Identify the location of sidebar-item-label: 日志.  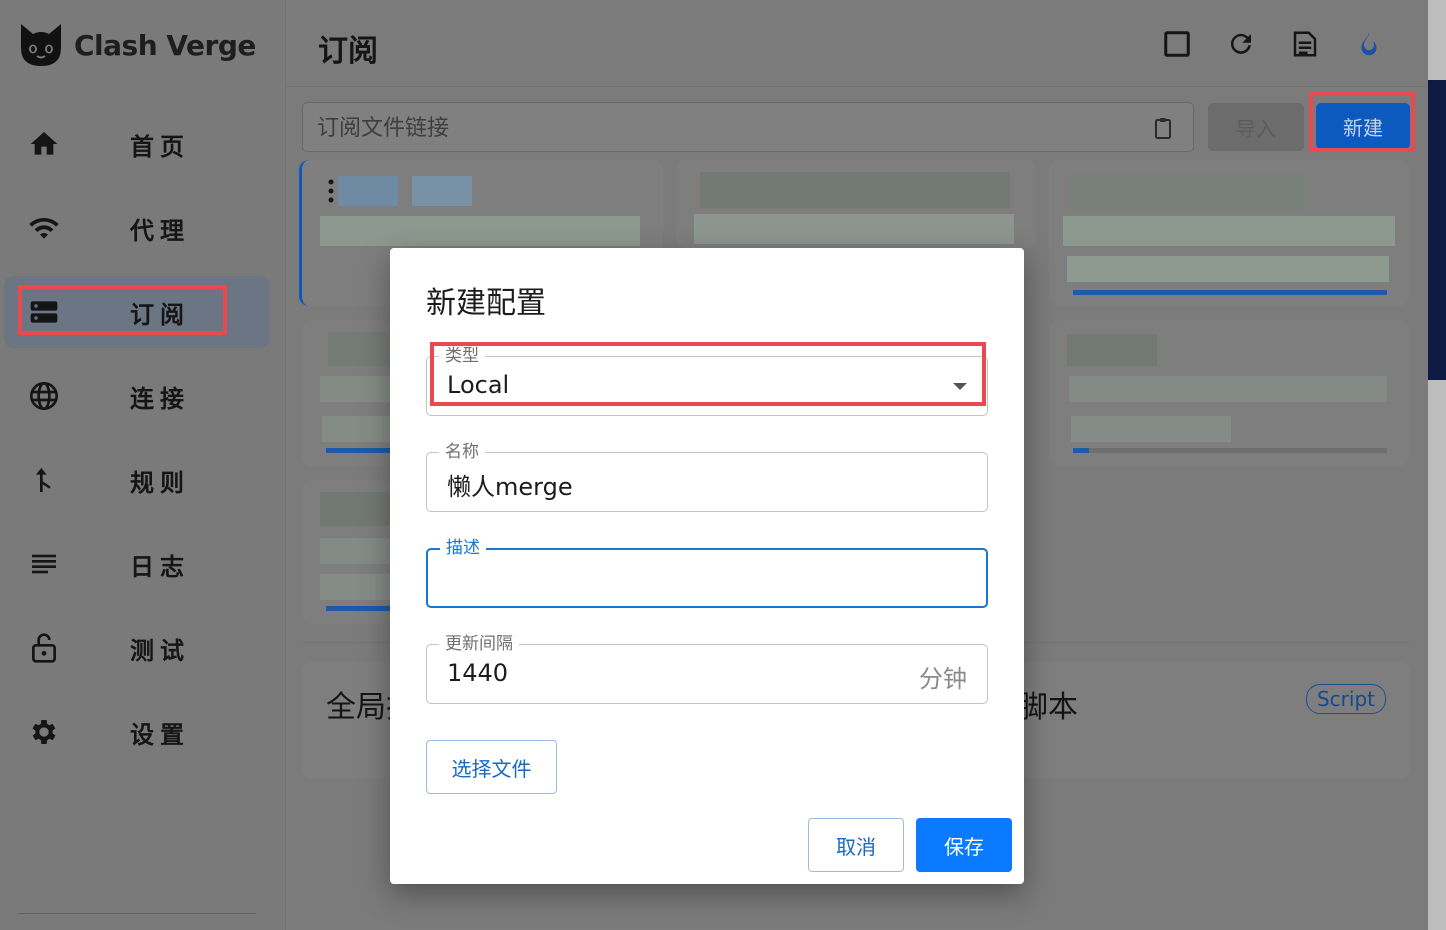
(160, 566).